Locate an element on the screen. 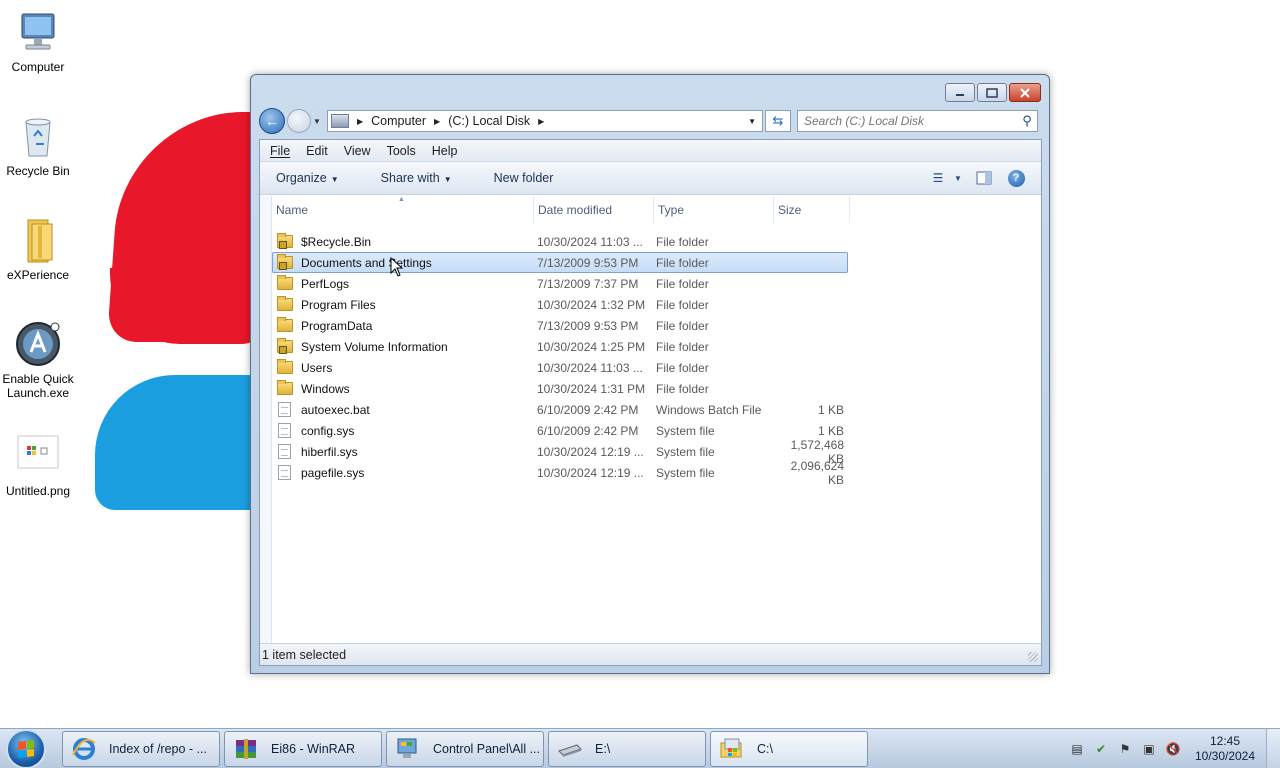 The width and height of the screenshot is (1280, 768). file-row: PerfLogs 7/13/2009 7:37 PM File folder is located at coordinates (560, 283).